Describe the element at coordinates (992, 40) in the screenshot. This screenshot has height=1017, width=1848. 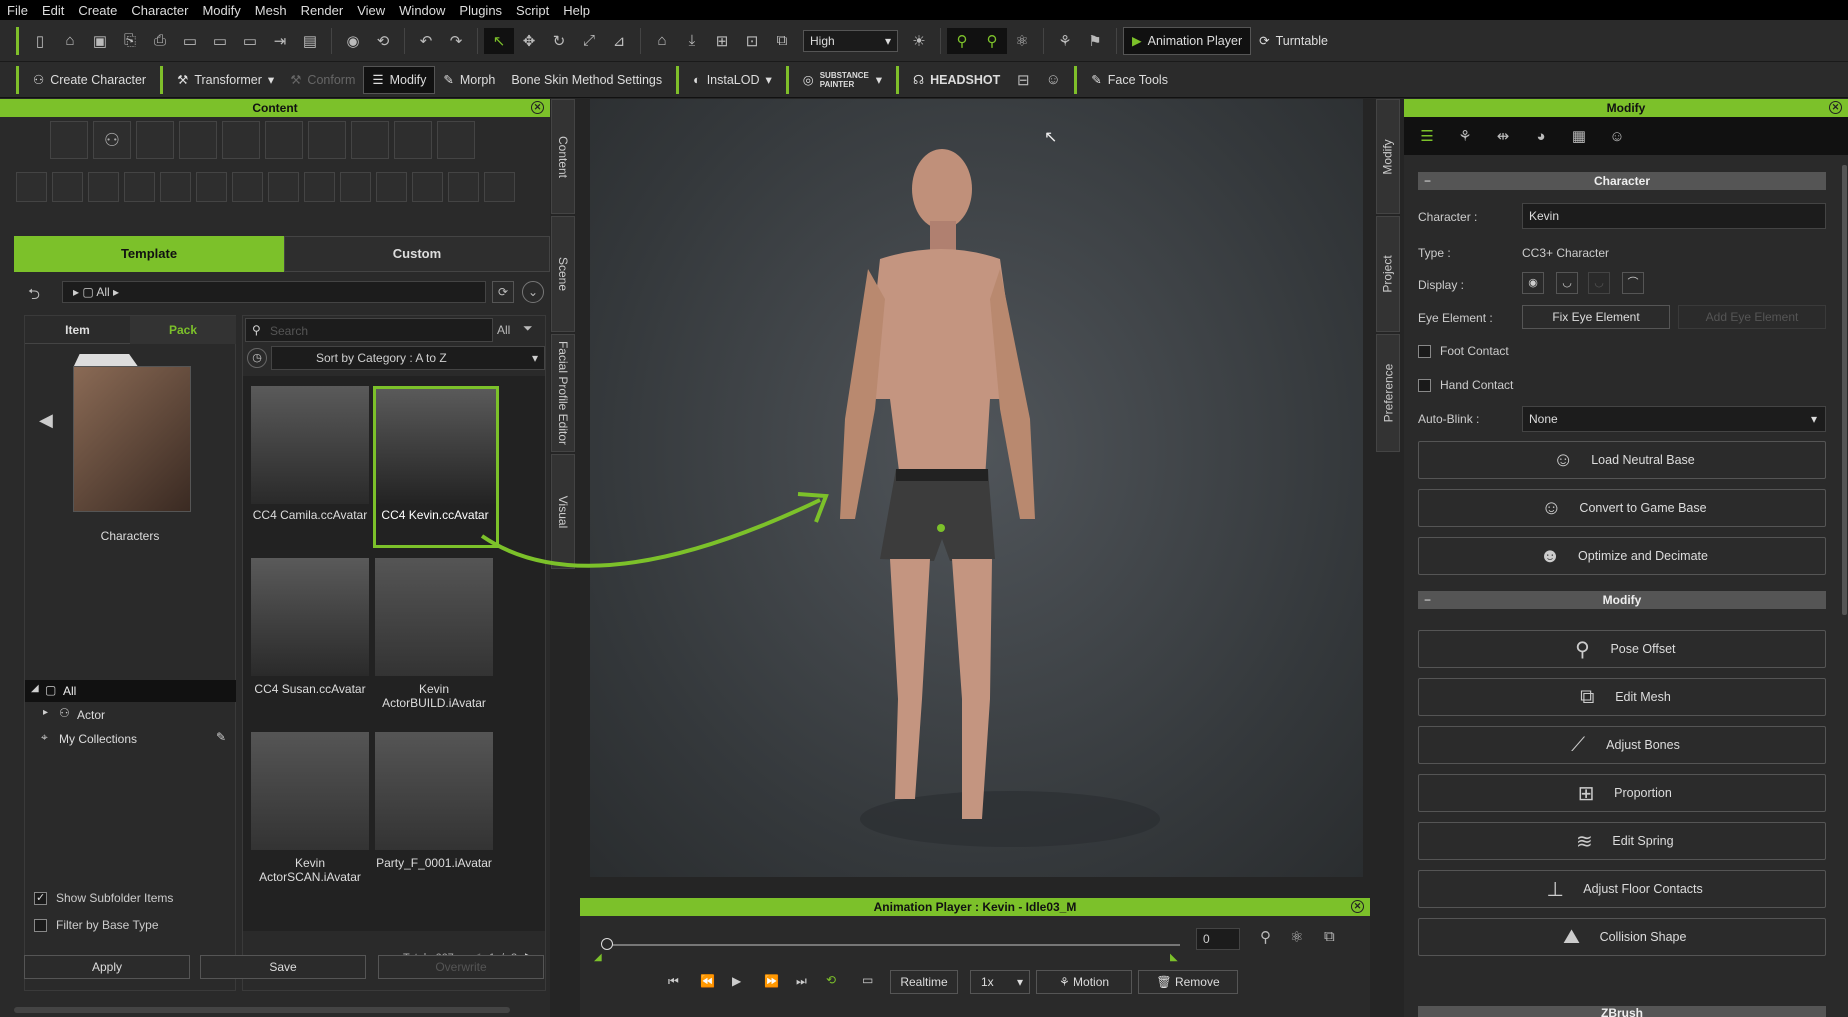
I see `fk-icon: ⚲` at that location.